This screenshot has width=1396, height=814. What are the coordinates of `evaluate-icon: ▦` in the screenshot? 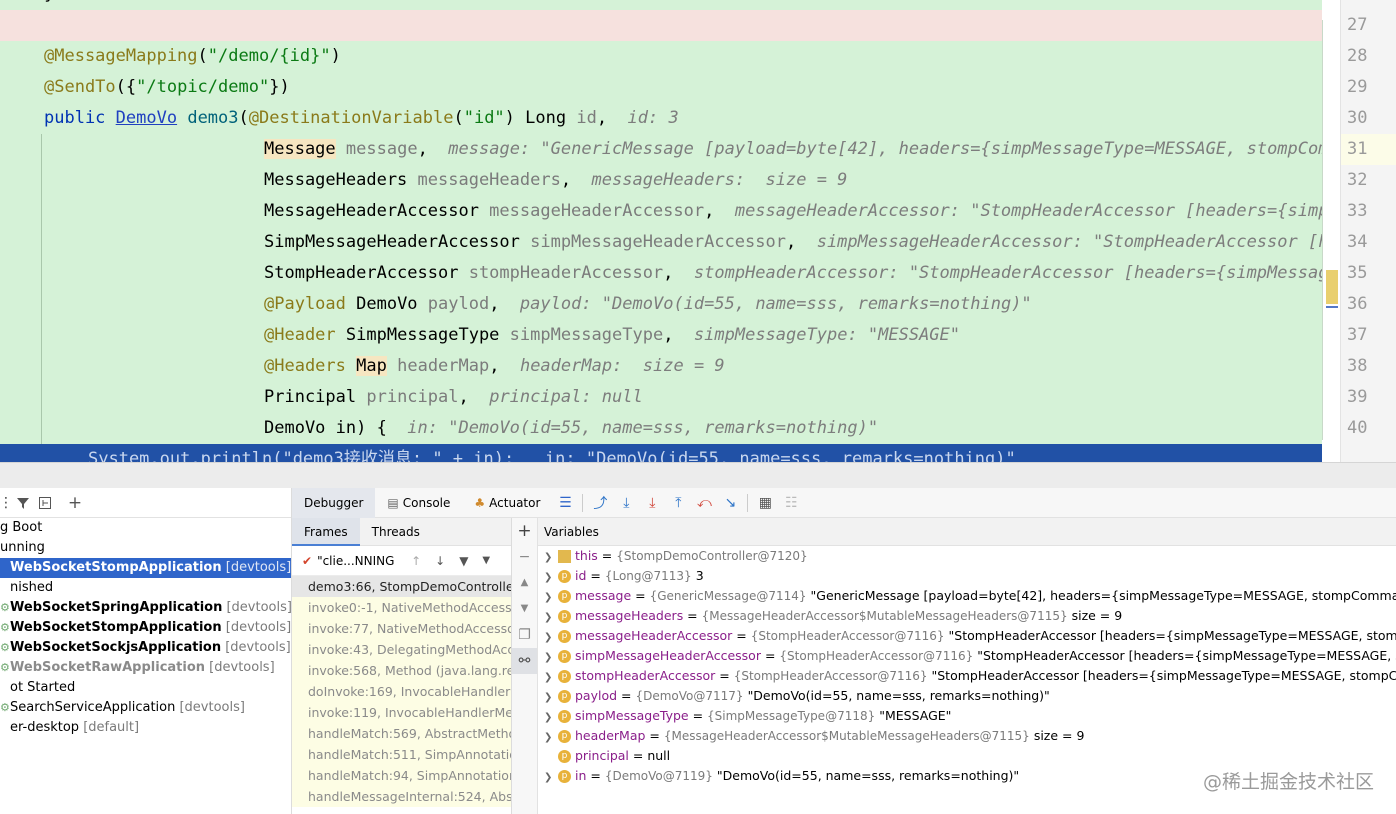 It's located at (765, 503).